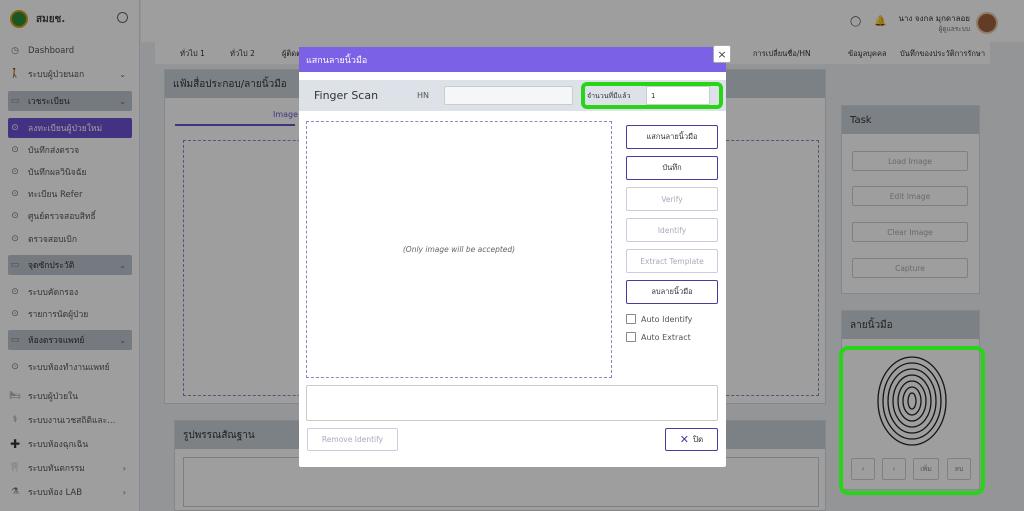 This screenshot has width=1024, height=511. What do you see at coordinates (352, 439) in the screenshot?
I see `remove-identify-button: Remove Identify` at bounding box center [352, 439].